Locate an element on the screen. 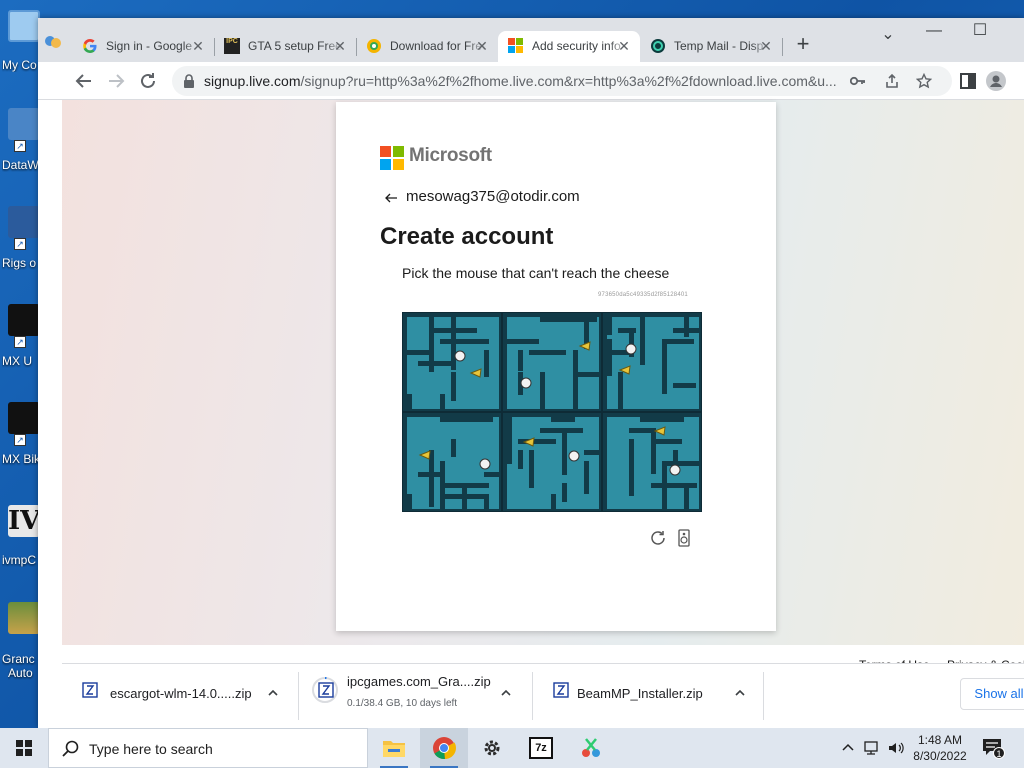 The height and width of the screenshot is (768, 1024). taskbar-7zip: 7z is located at coordinates (541, 748).